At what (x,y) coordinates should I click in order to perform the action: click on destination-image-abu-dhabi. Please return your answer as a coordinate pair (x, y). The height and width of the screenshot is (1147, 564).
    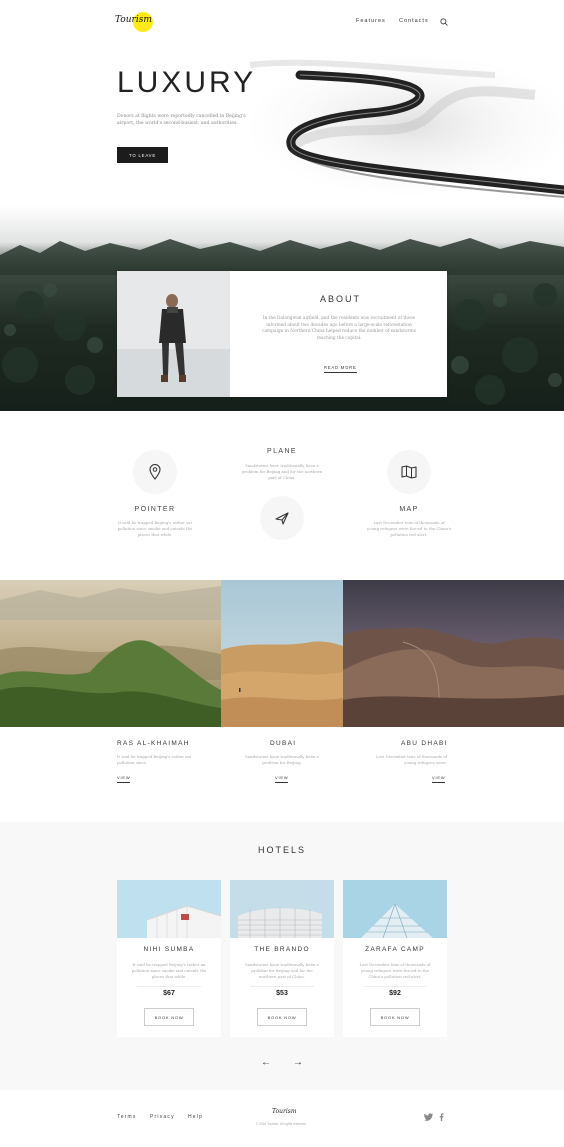
    Looking at the image, I should click on (453, 653).